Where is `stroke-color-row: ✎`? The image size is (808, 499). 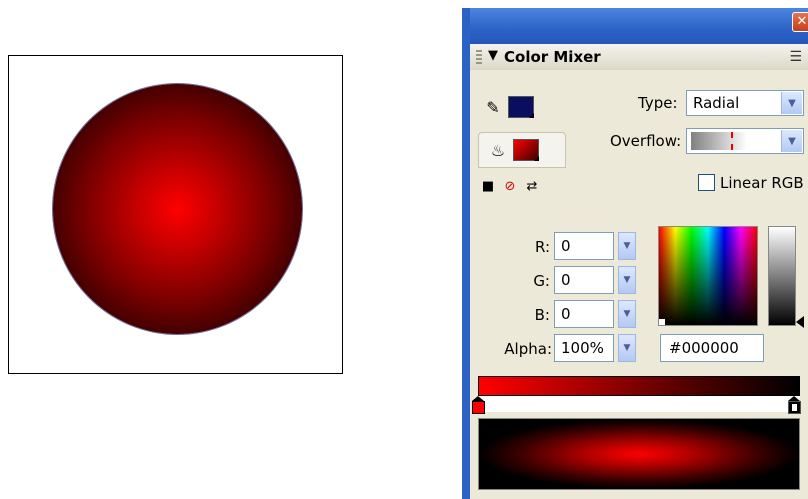 stroke-color-row: ✎ is located at coordinates (508, 107).